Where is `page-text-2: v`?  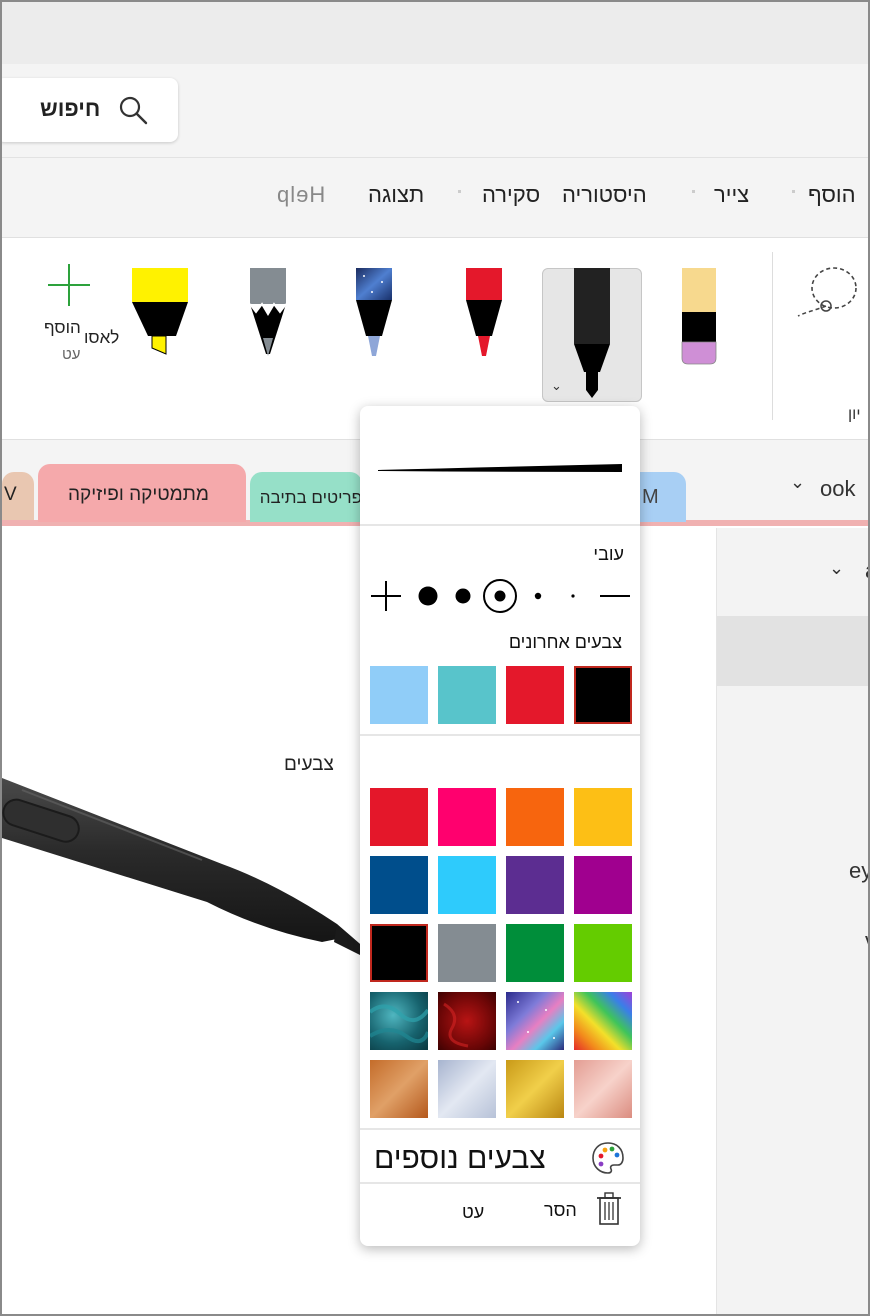
page-text-2: v is located at coordinates (866, 941).